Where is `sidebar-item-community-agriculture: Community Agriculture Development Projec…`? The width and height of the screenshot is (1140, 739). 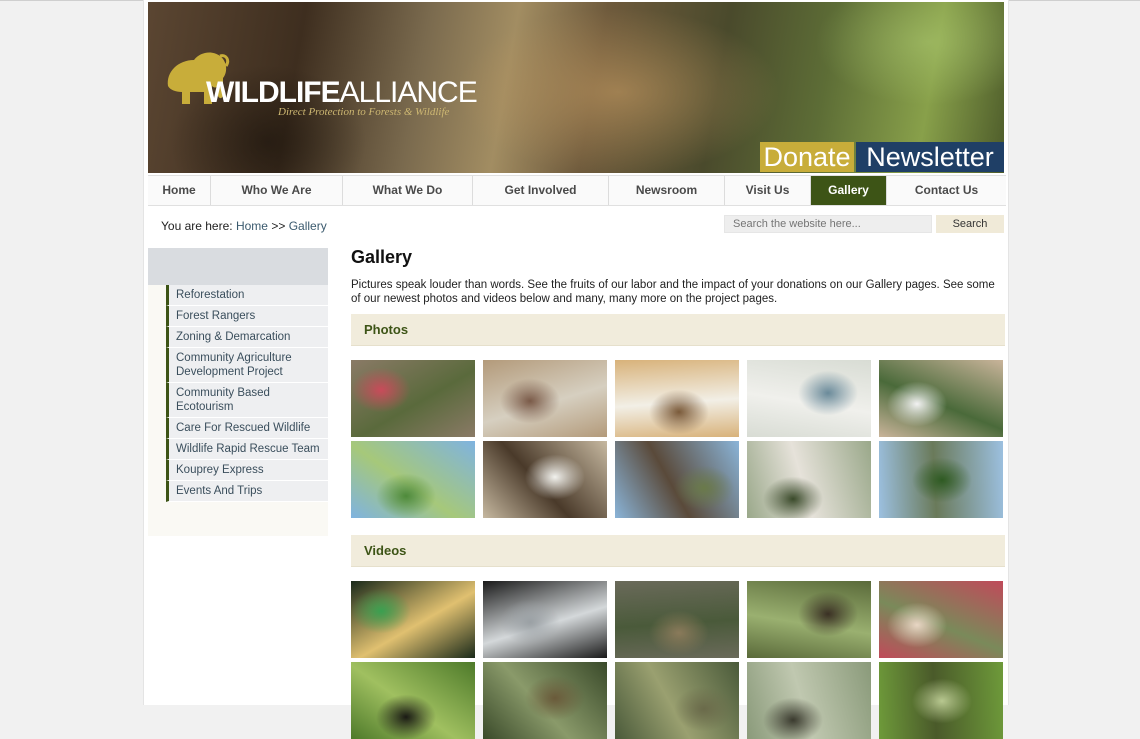 sidebar-item-community-agriculture: Community Agriculture Development Projec… is located at coordinates (247, 365).